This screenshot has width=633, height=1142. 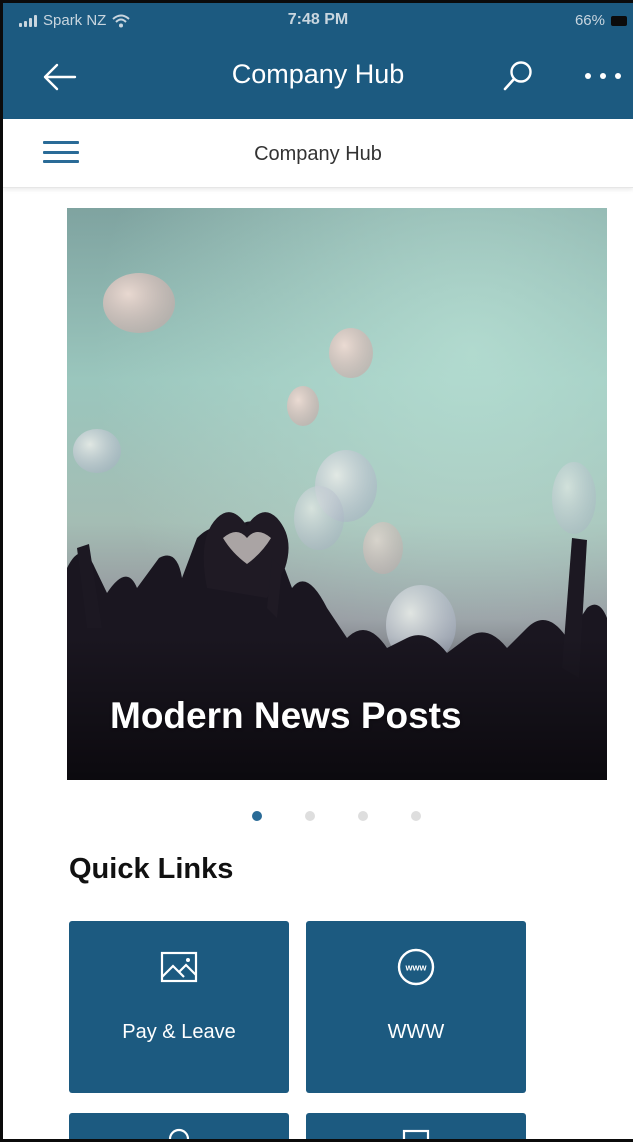 I want to click on battery-indicator: 66%, so click(x=601, y=20).